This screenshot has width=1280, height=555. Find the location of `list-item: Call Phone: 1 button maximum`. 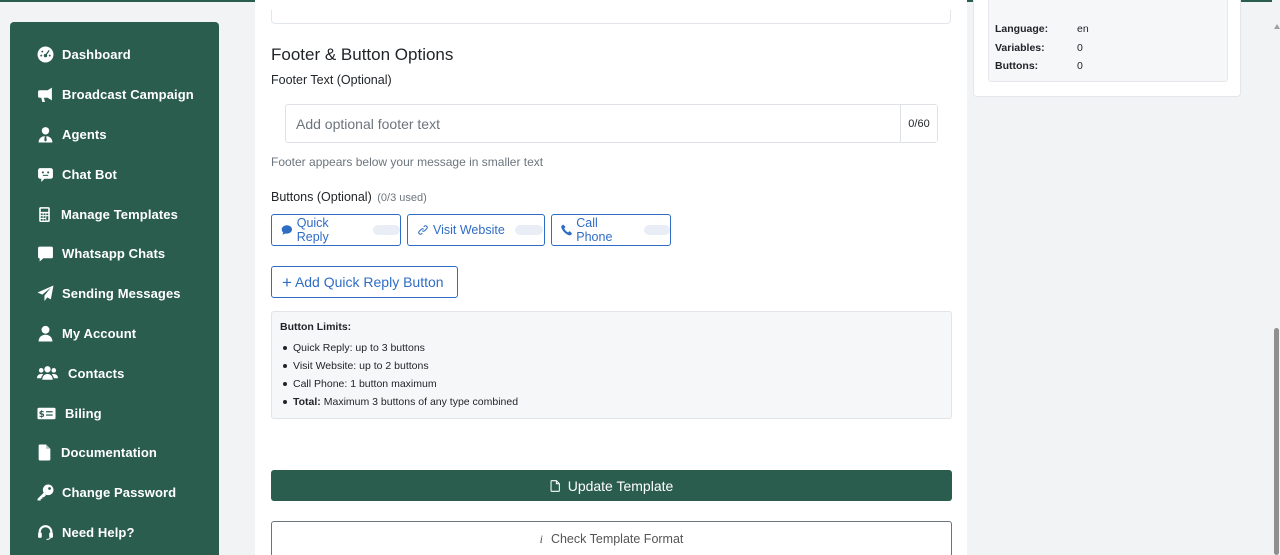

list-item: Call Phone: 1 button maximum is located at coordinates (615, 387).